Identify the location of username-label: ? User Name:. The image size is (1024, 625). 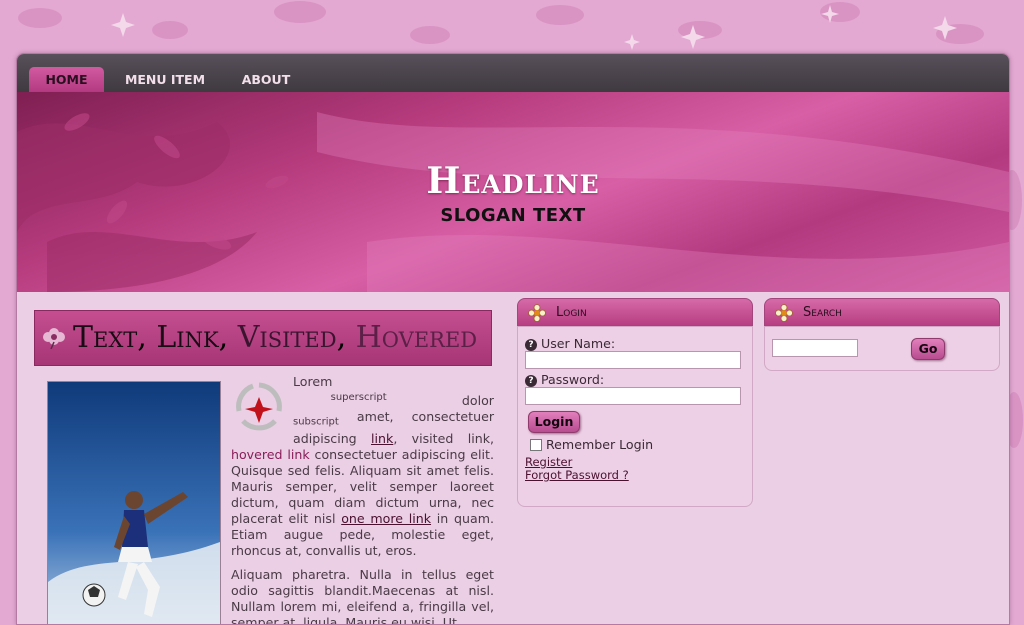
(570, 343).